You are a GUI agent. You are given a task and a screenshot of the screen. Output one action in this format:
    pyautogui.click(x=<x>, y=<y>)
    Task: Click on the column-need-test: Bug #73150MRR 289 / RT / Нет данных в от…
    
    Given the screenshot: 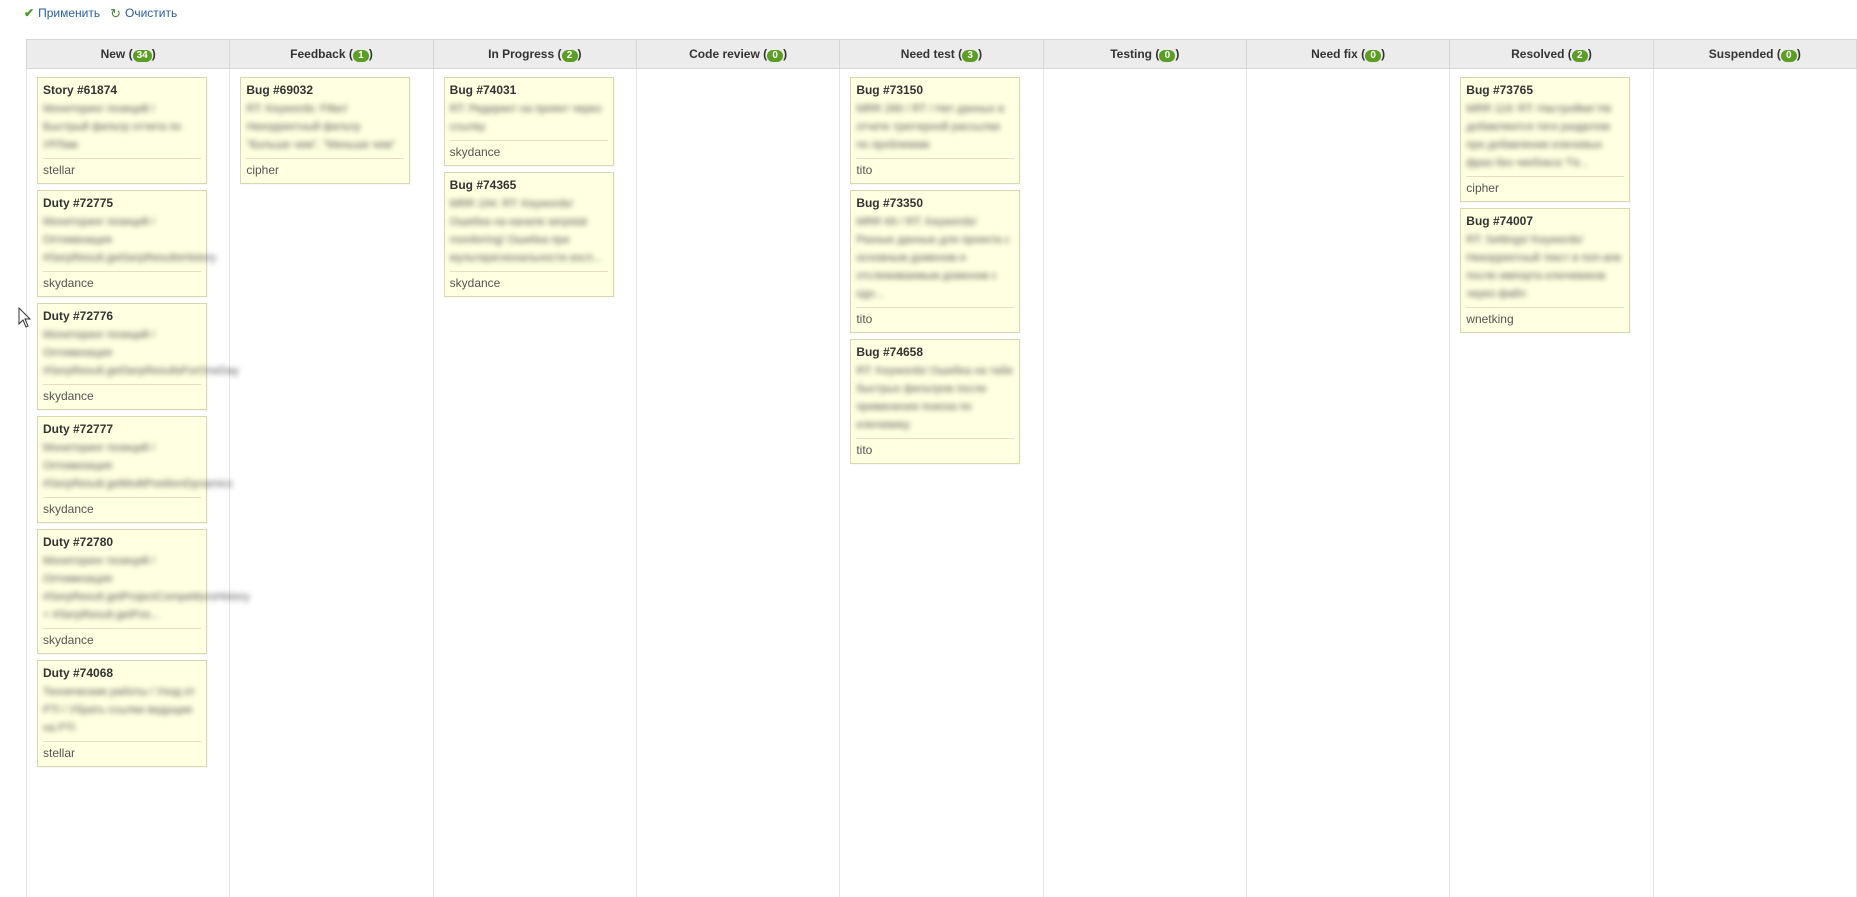 What is the action you would take?
    pyautogui.click(x=941, y=483)
    